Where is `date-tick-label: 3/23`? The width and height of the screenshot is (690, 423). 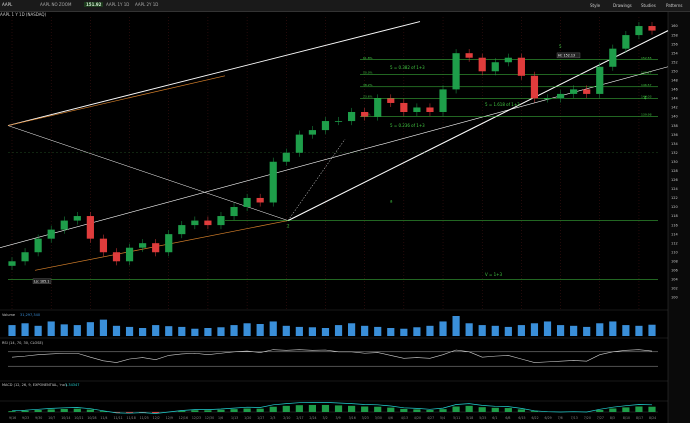 date-tick-label: 3/23 is located at coordinates (365, 418).